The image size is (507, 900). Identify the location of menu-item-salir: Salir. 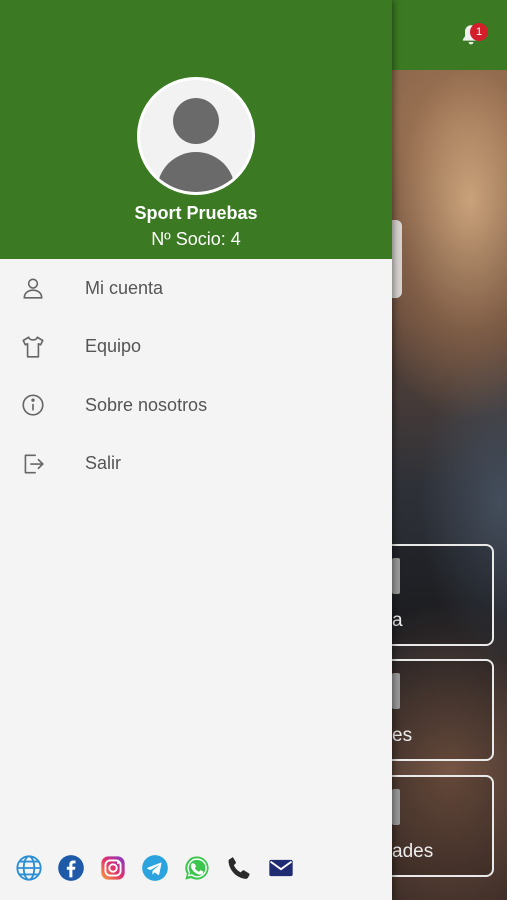
(196, 464).